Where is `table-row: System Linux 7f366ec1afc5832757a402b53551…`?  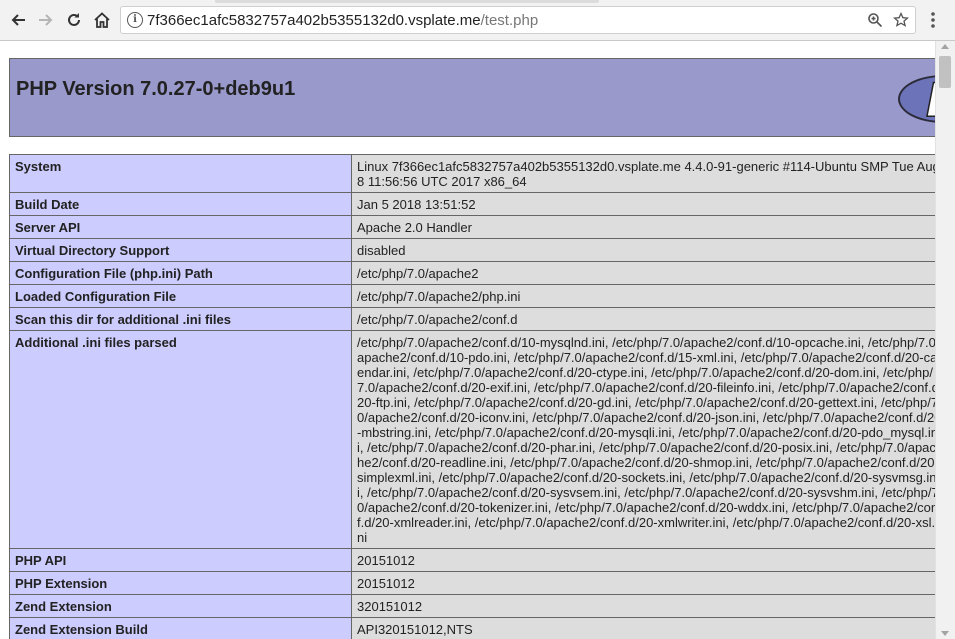 table-row: System Linux 7f366ec1afc5832757a402b53551… is located at coordinates (472, 173).